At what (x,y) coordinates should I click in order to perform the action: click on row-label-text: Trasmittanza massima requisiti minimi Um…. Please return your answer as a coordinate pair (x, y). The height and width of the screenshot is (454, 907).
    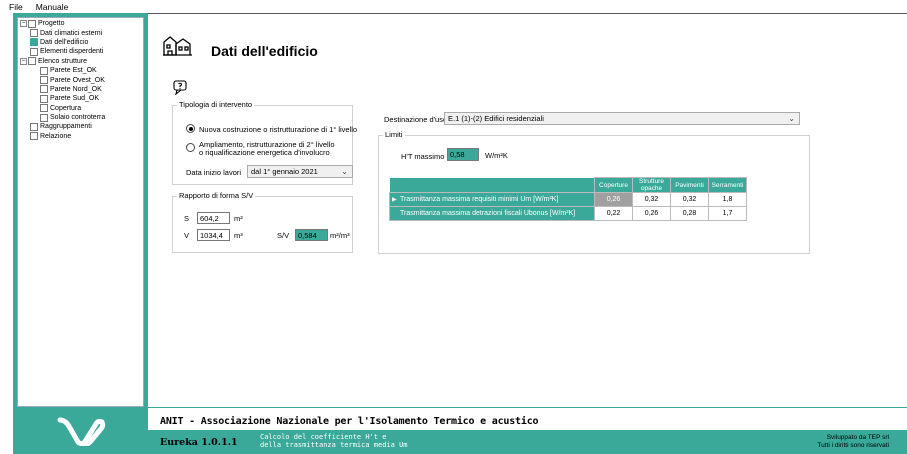
    Looking at the image, I should click on (479, 199).